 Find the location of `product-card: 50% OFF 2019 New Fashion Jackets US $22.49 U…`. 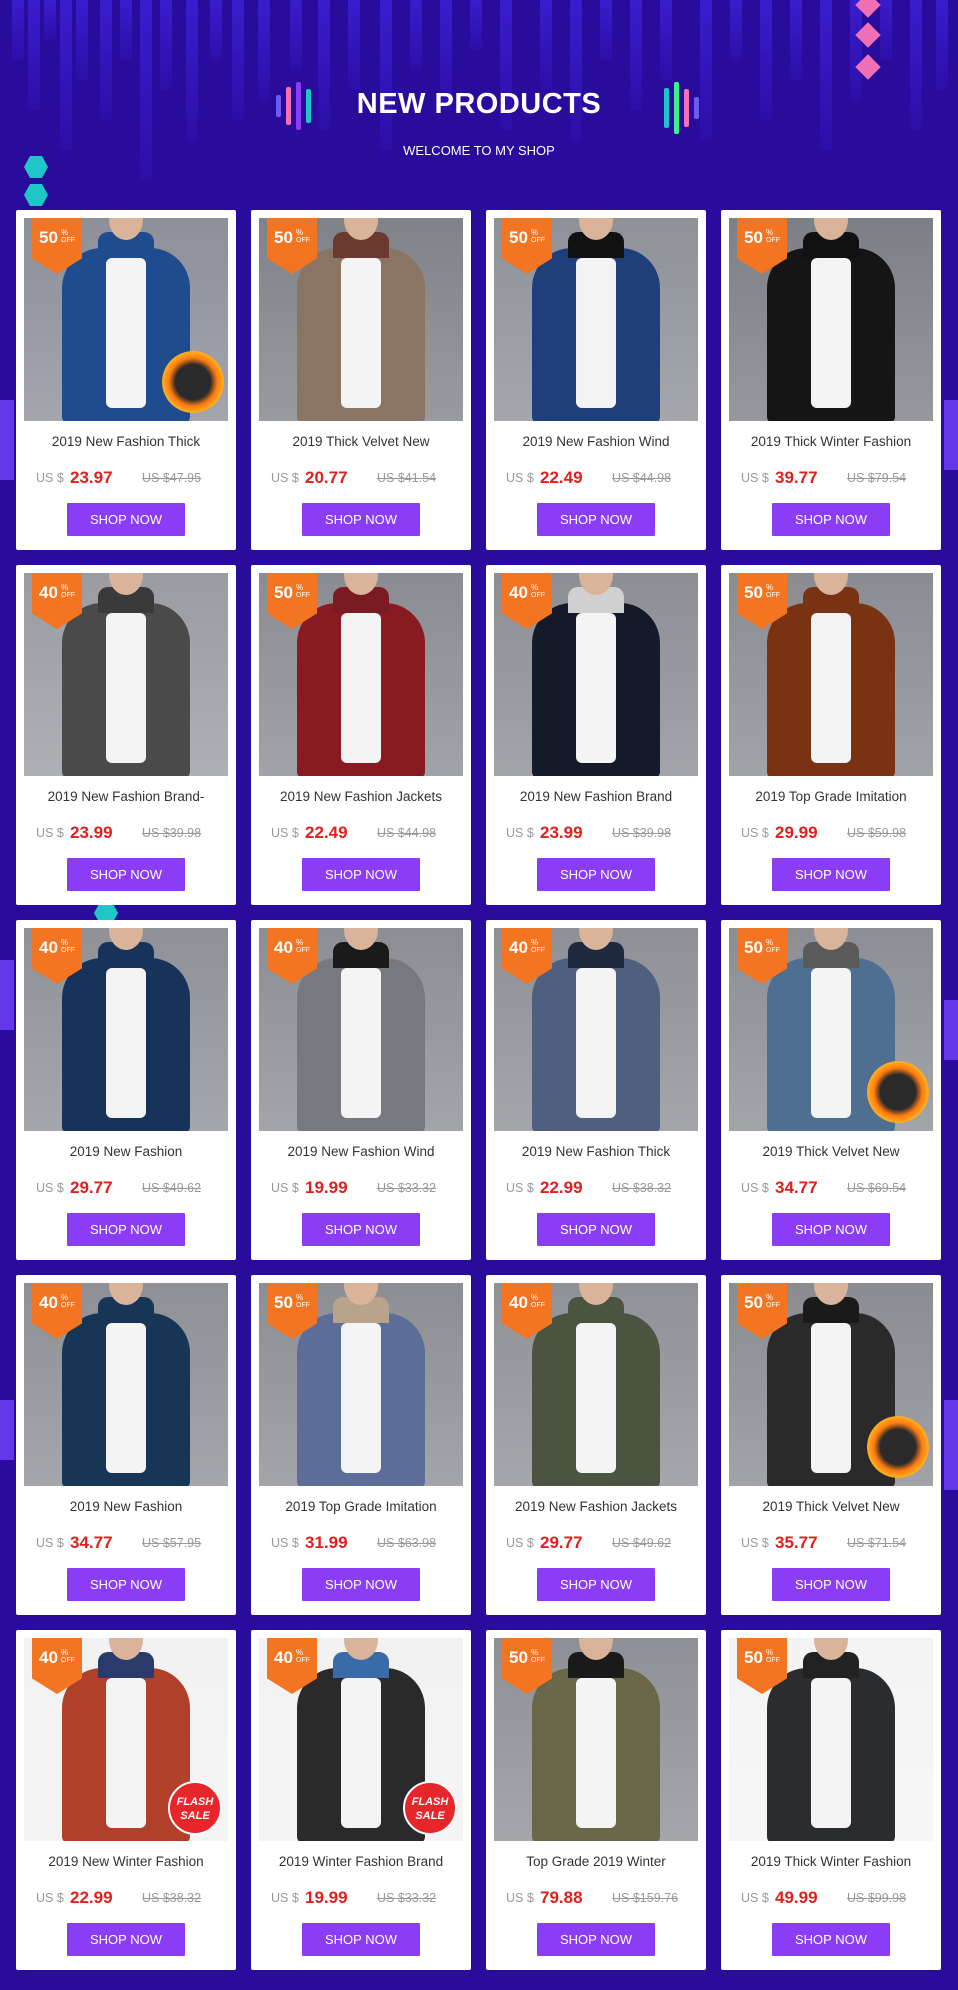

product-card: 50% OFF 2019 New Fashion Jackets US $22.49 U… is located at coordinates (361, 735).